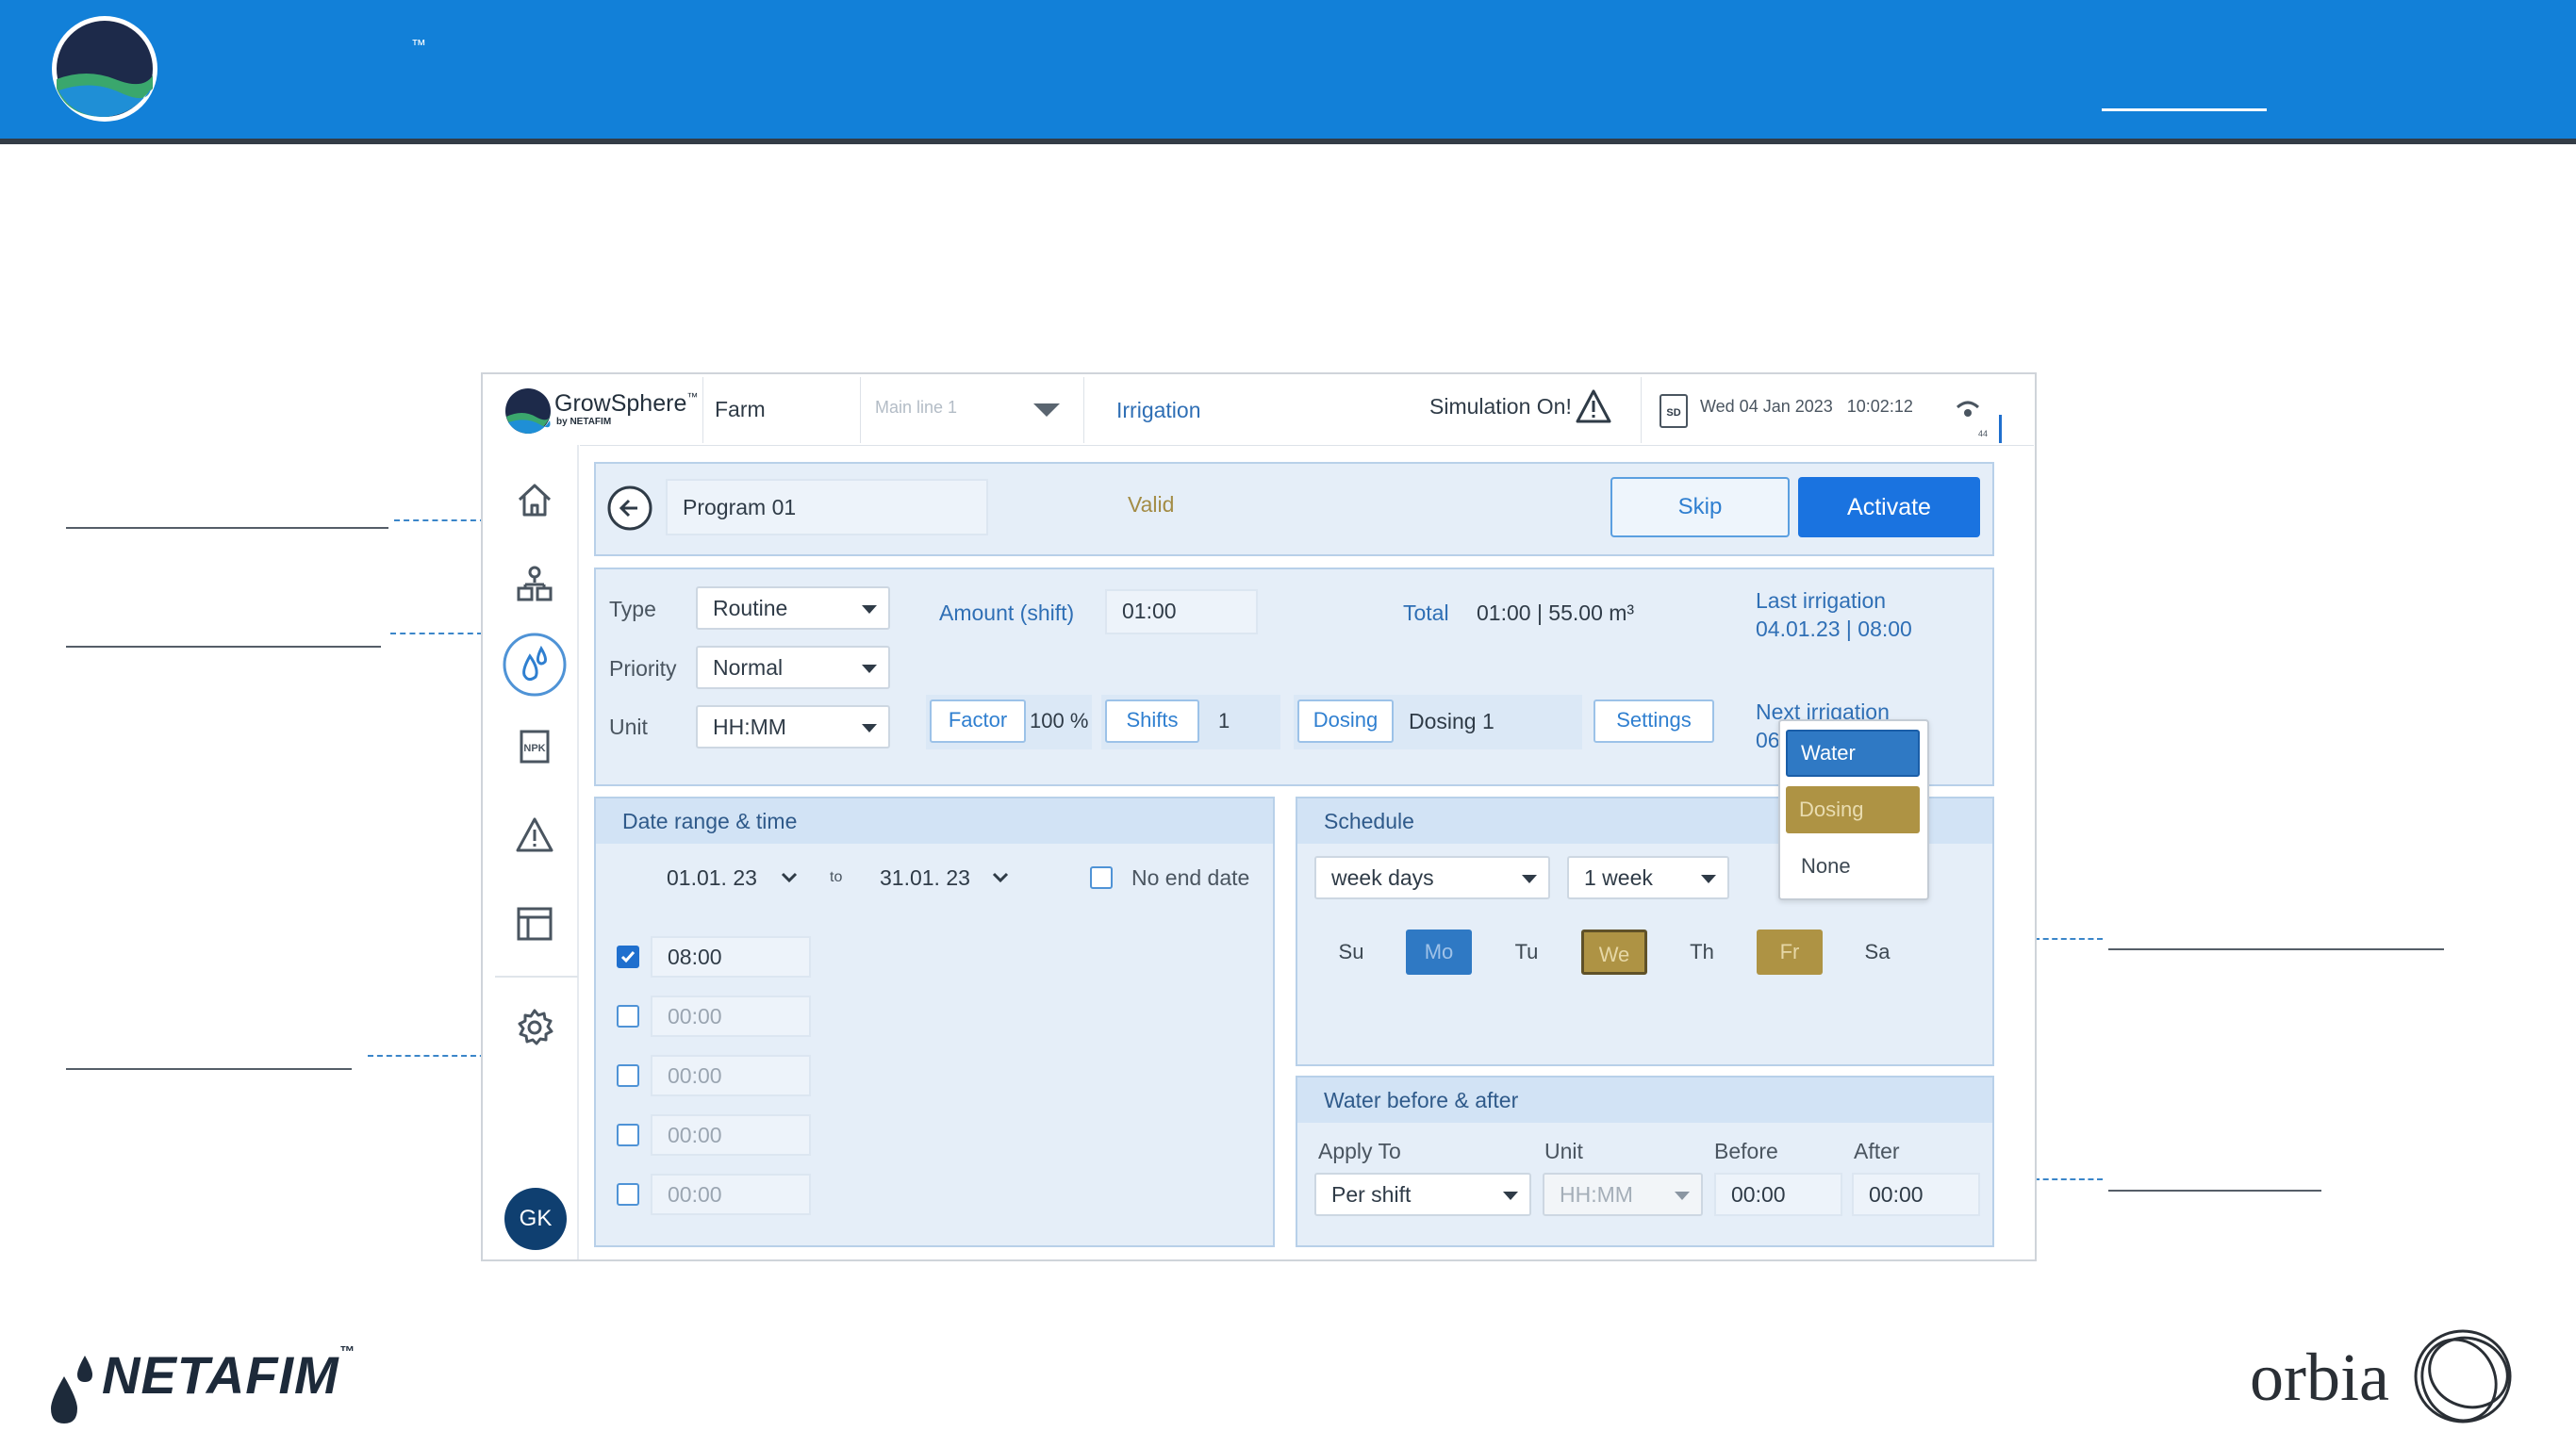 This screenshot has width=2576, height=1448. Describe the element at coordinates (1746, 1151) in the screenshot. I see `before-label: Before` at that location.